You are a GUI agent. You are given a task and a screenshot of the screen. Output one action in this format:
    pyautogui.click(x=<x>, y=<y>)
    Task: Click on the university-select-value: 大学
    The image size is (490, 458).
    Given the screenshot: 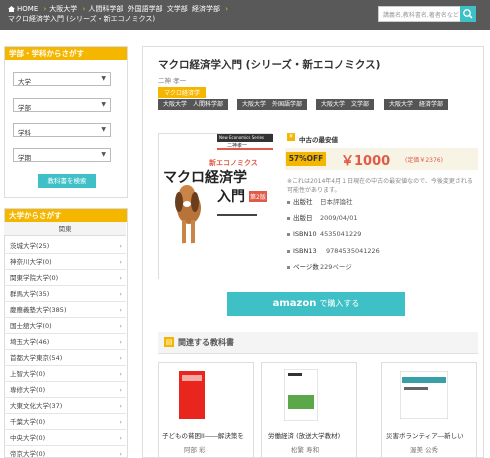 What is the action you would take?
    pyautogui.click(x=24, y=82)
    